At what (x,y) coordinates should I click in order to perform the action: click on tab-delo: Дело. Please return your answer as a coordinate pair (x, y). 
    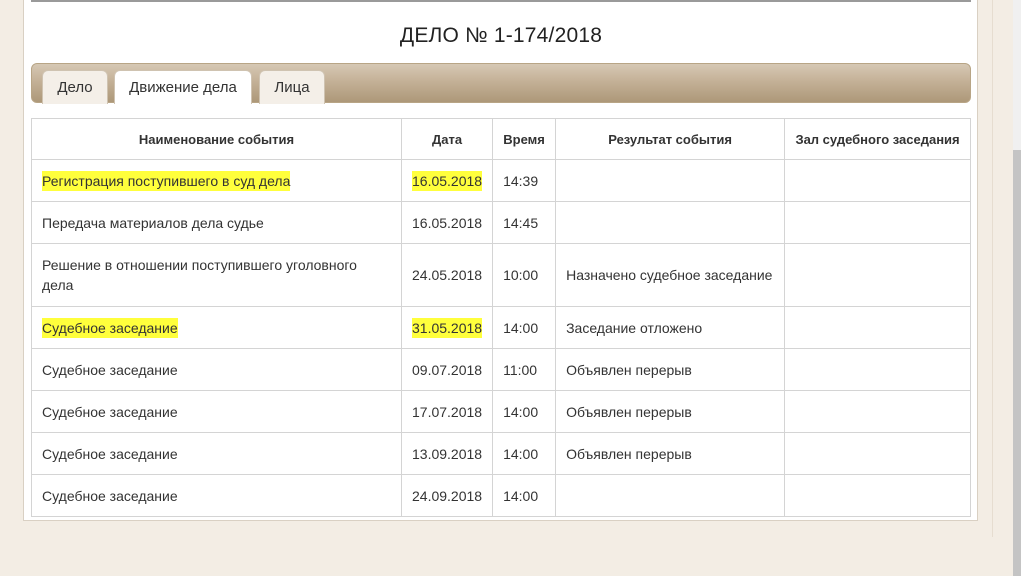
    Looking at the image, I should click on (75, 87).